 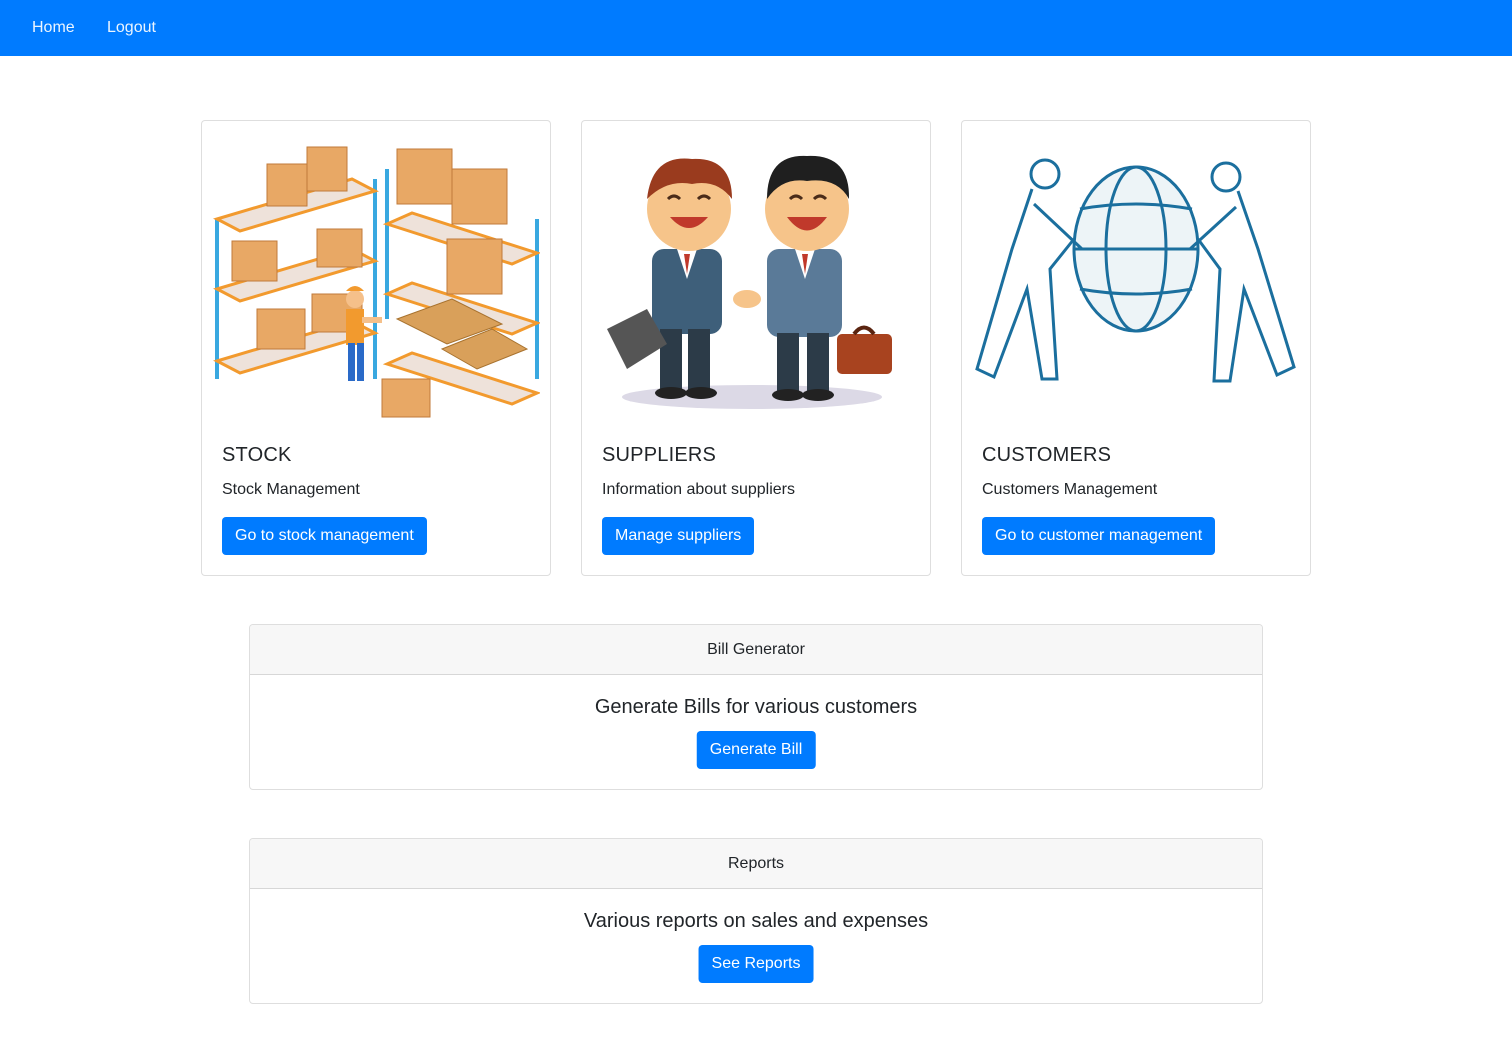 I want to click on go-to-customers-button: Go to customer management, so click(x=1099, y=536).